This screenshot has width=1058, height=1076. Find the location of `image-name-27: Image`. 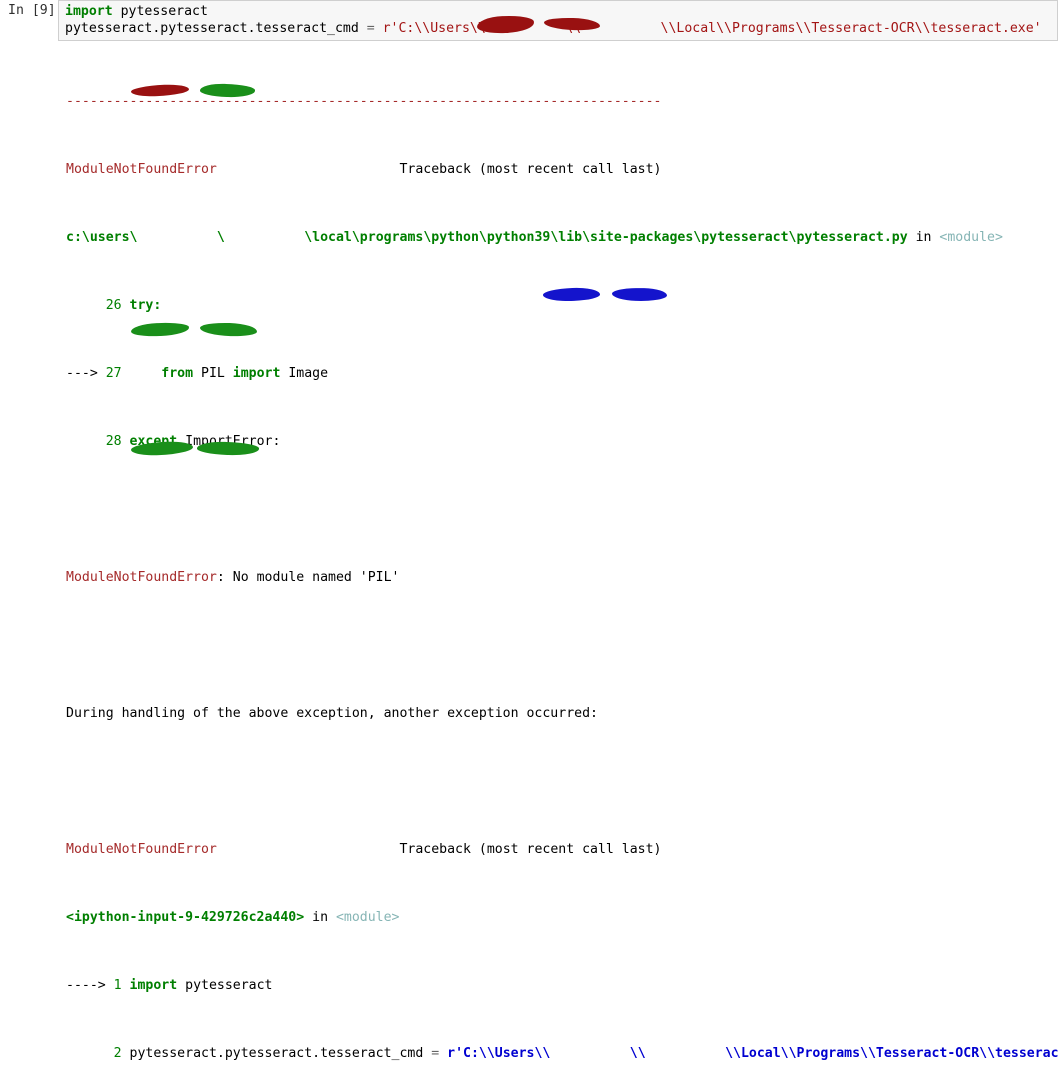

image-name-27: Image is located at coordinates (304, 373).